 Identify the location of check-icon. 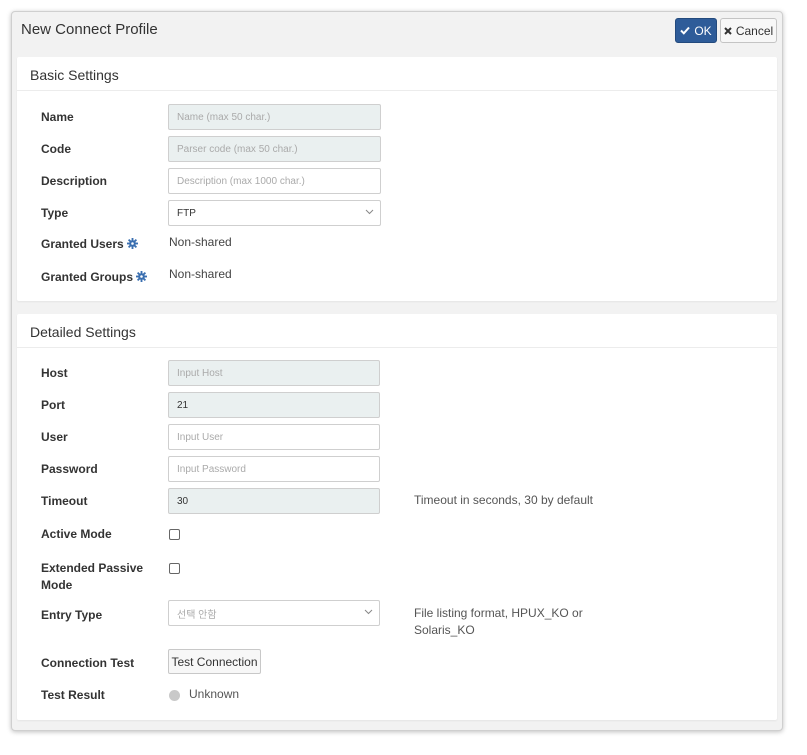
(685, 30).